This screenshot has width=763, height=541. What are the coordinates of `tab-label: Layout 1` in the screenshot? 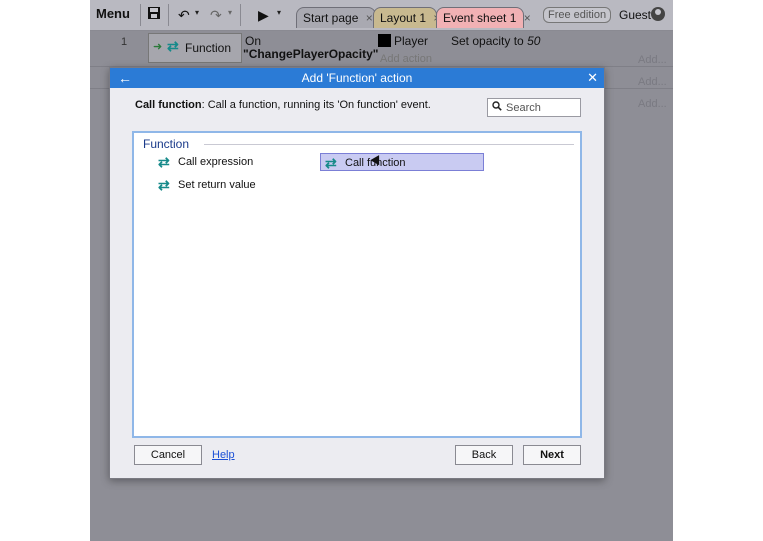 It's located at (403, 18).